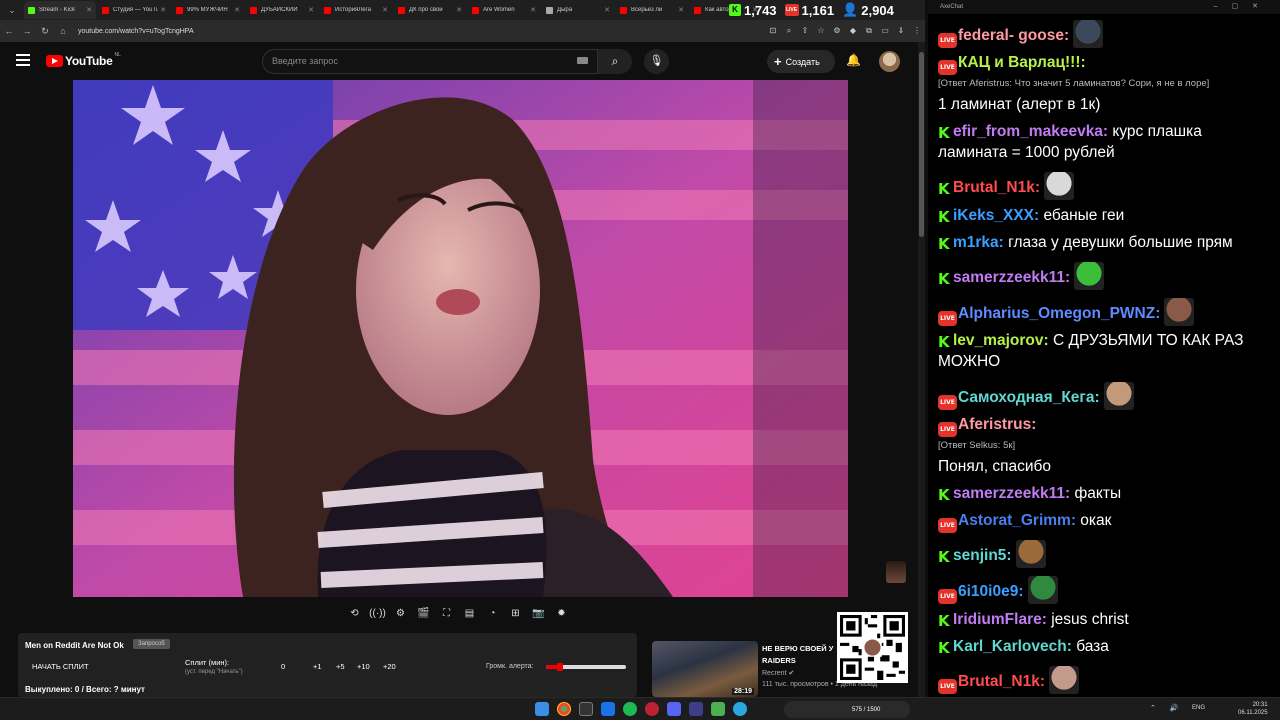 This screenshot has width=1280, height=720. Describe the element at coordinates (356, 10) in the screenshot. I see `browser-tab: ИсторияЛега ✕` at that location.